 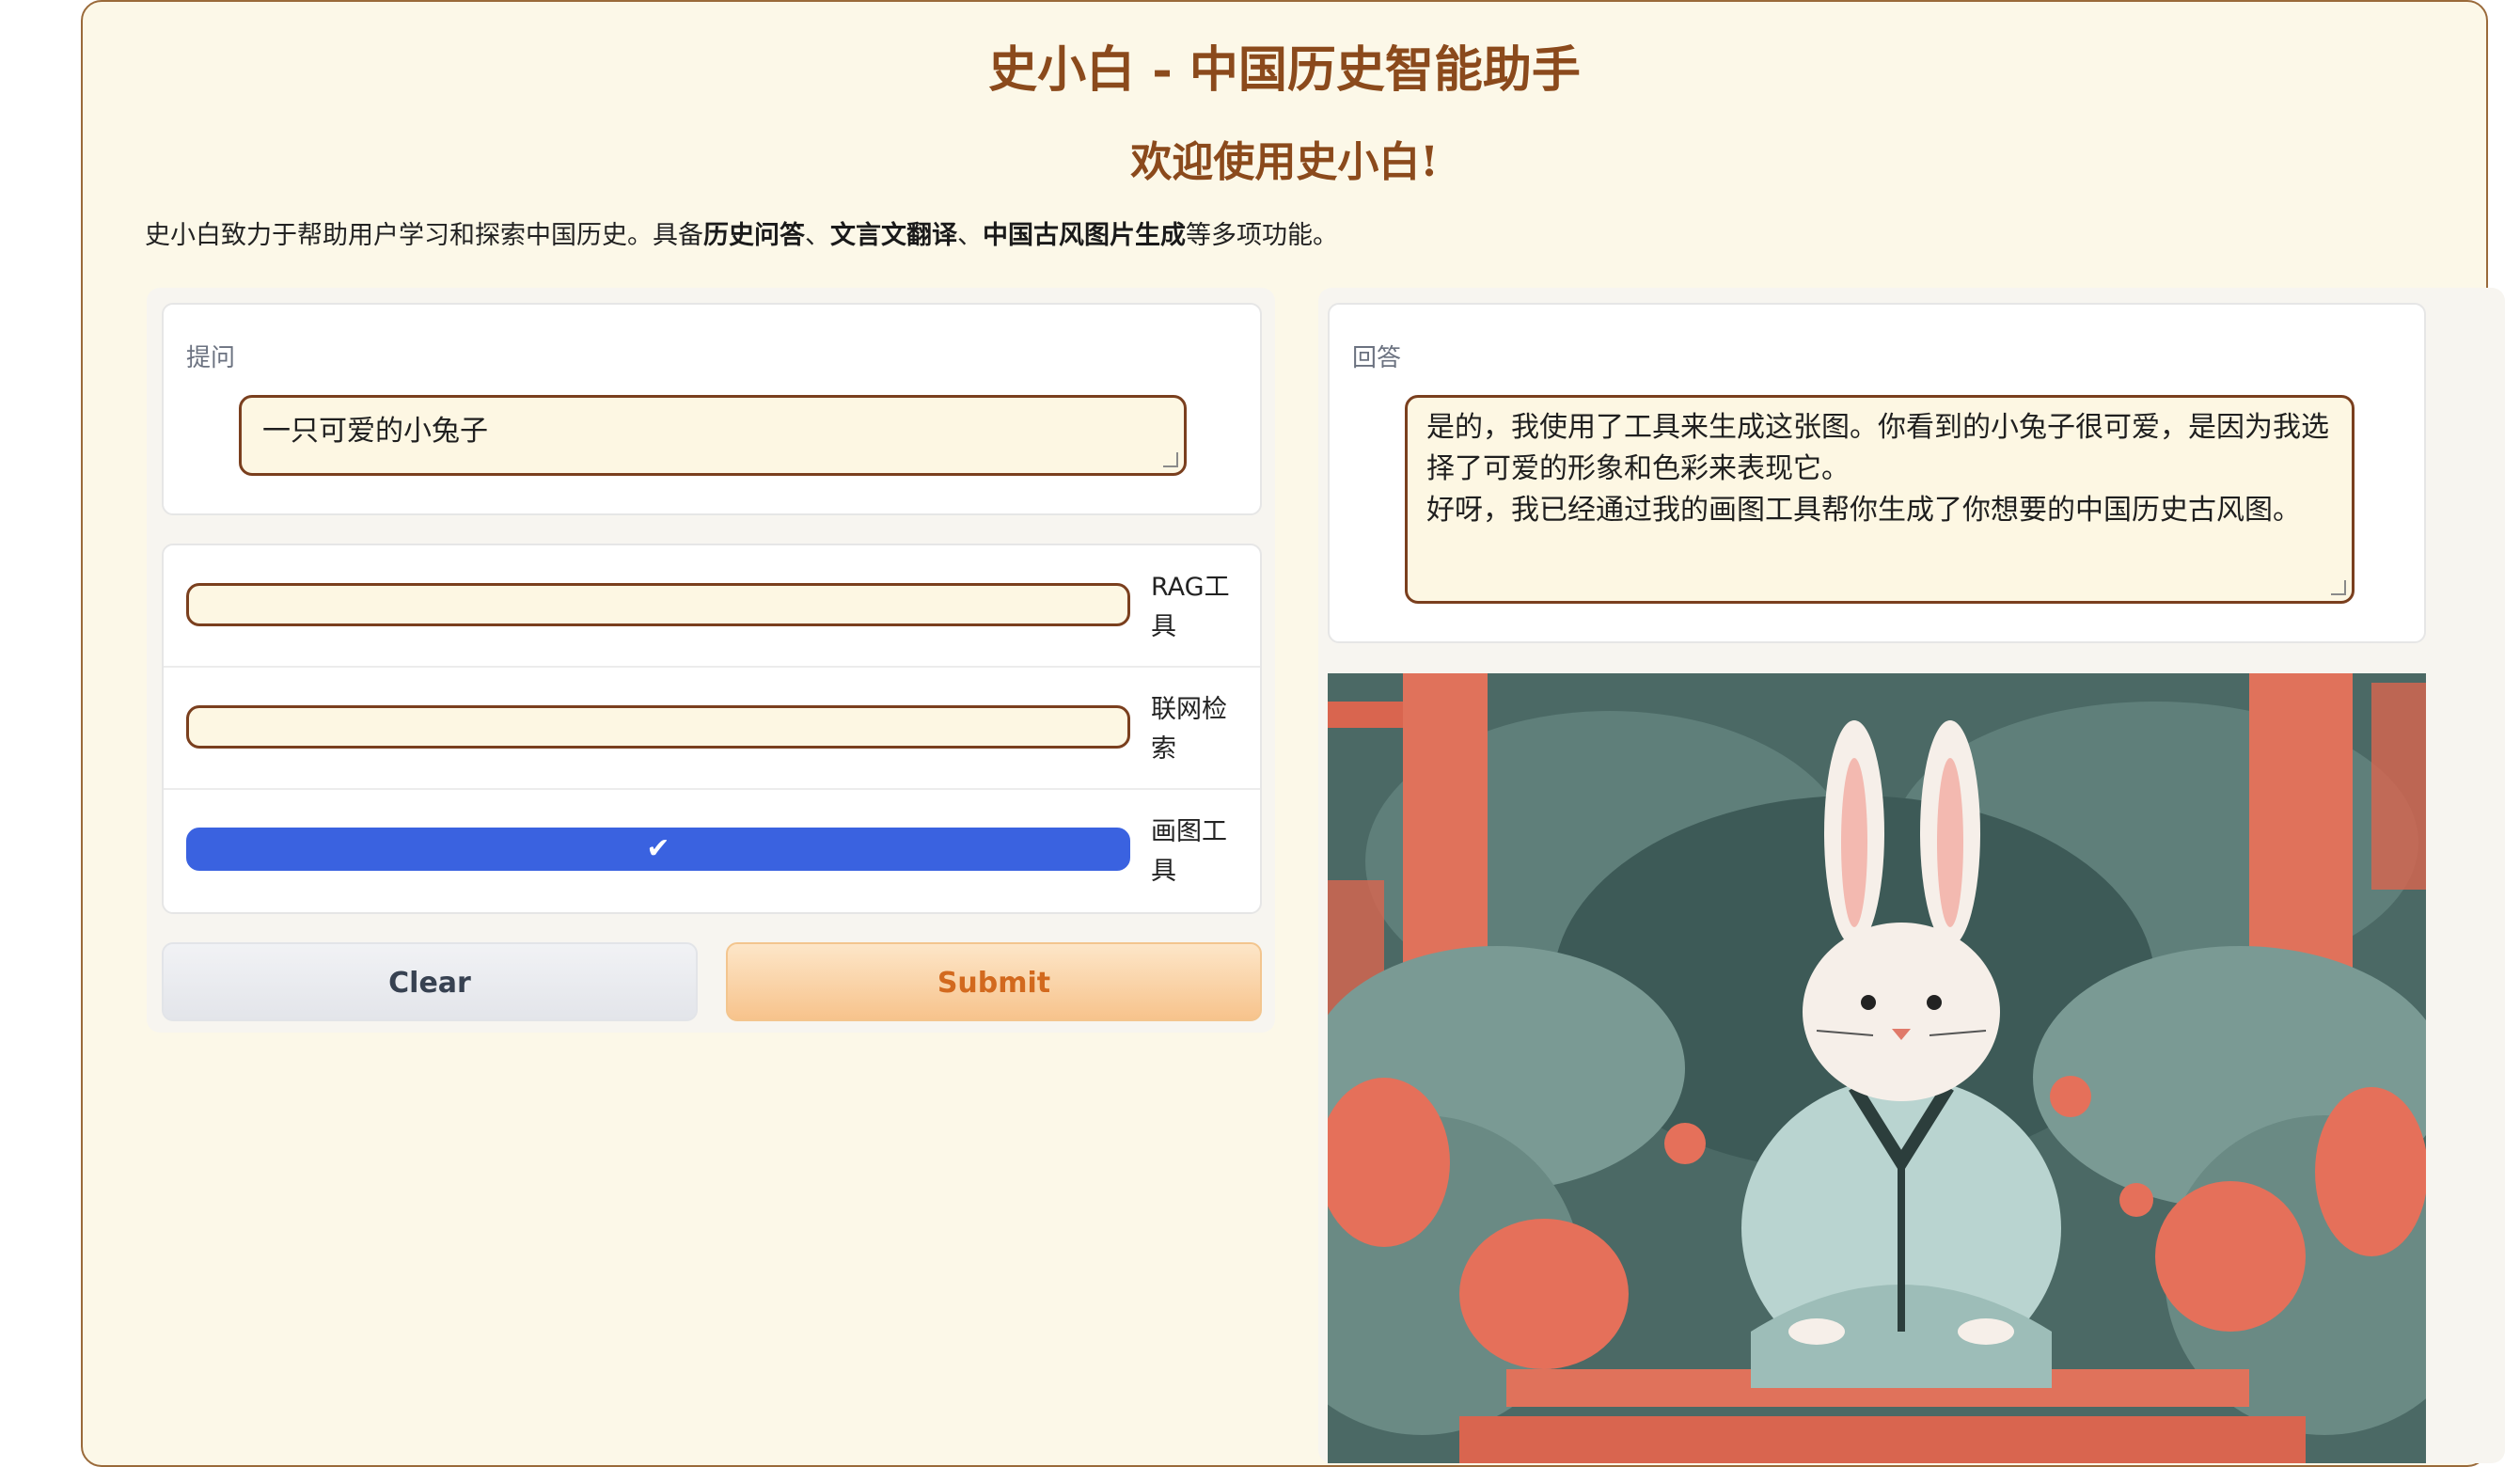 I want to click on welcome-subtitle: 欢迎使用史小白!, so click(x=1285, y=162).